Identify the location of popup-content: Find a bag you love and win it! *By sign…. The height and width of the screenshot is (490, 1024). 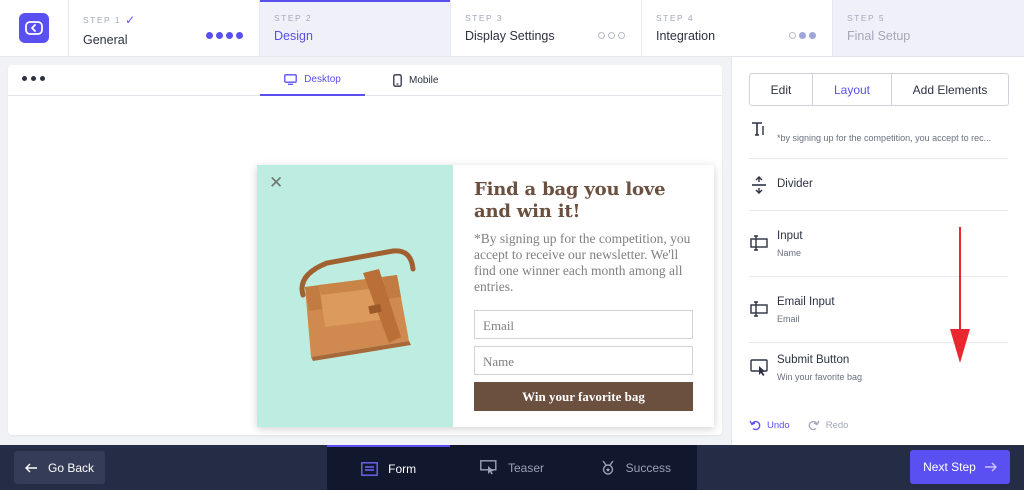
(583, 296).